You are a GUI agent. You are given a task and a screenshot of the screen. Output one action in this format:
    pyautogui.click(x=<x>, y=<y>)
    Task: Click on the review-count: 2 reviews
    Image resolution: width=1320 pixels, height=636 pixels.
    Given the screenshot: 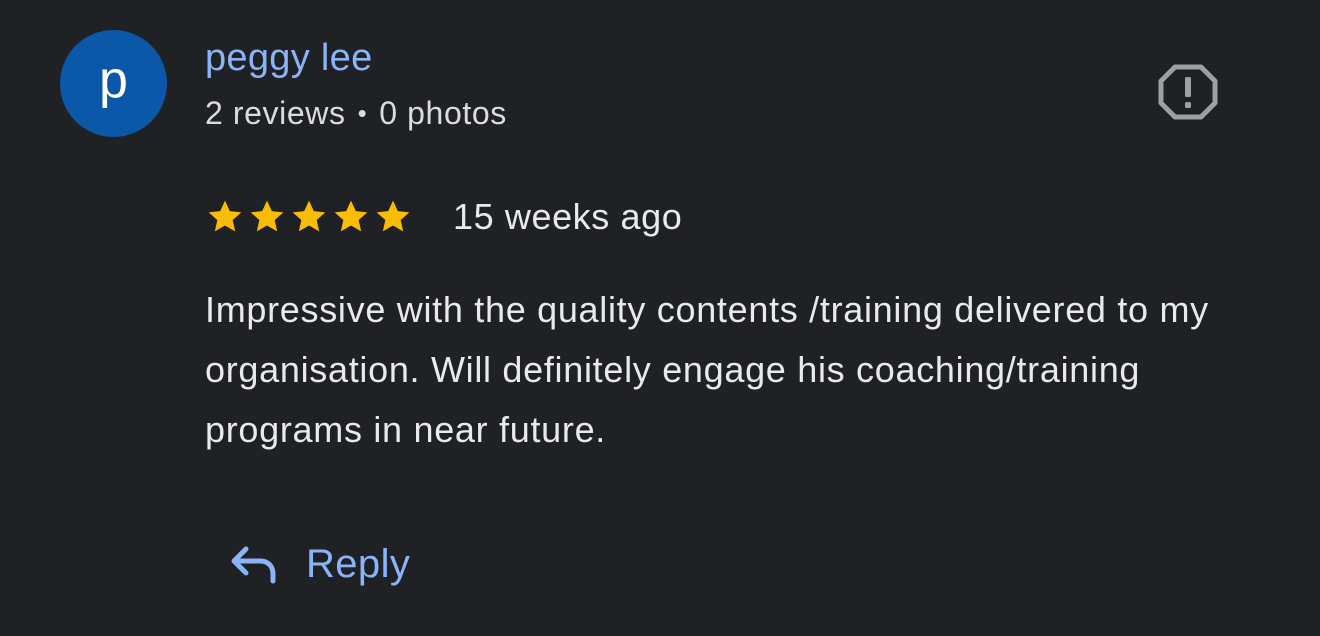 What is the action you would take?
    pyautogui.click(x=275, y=113)
    